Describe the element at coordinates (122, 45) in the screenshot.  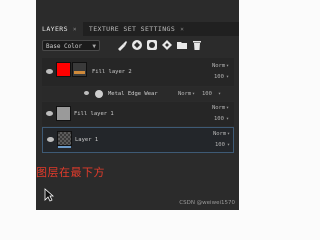
I see `paint-layer-icon` at that location.